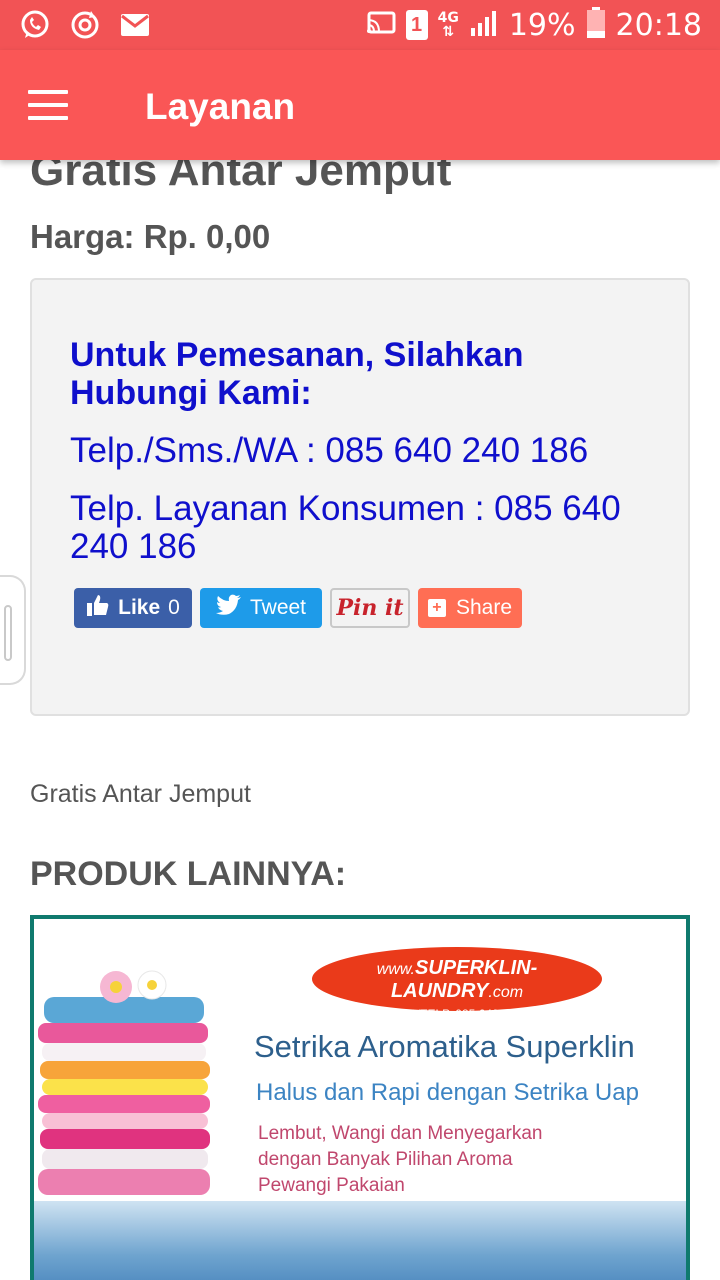 The image size is (720, 1280). What do you see at coordinates (444, 1046) in the screenshot?
I see `banner-title: Setrika Aromatika Superklin` at bounding box center [444, 1046].